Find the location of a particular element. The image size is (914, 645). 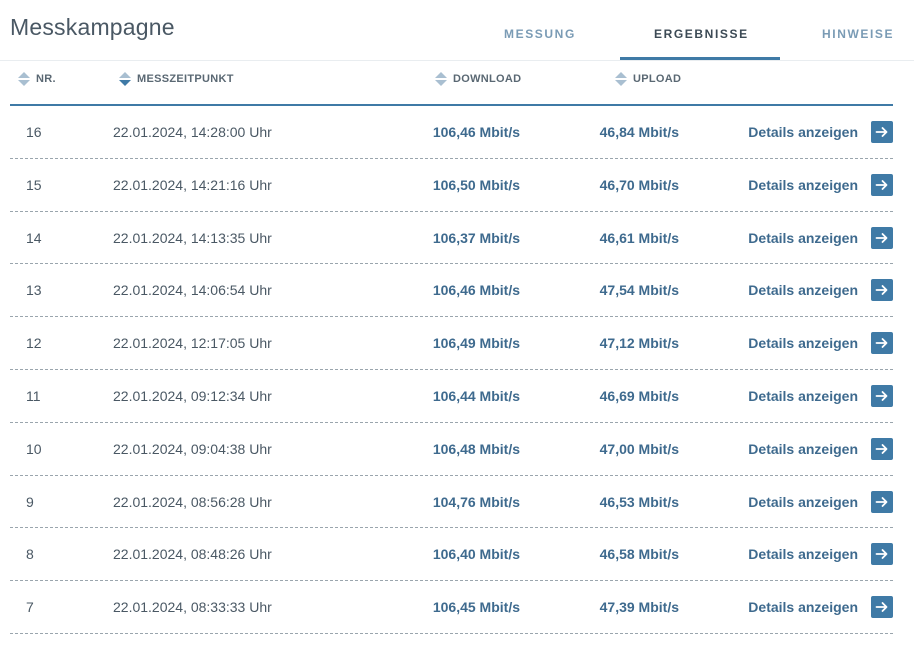

column-header-nr: NR. is located at coordinates (37, 79).